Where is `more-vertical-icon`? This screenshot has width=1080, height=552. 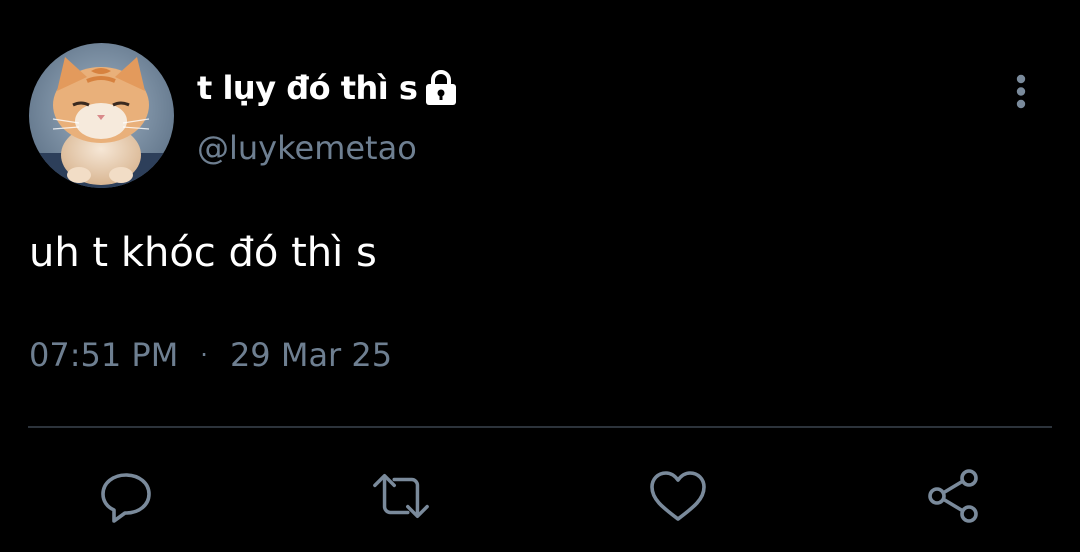
more-vertical-icon is located at coordinates (1021, 91).